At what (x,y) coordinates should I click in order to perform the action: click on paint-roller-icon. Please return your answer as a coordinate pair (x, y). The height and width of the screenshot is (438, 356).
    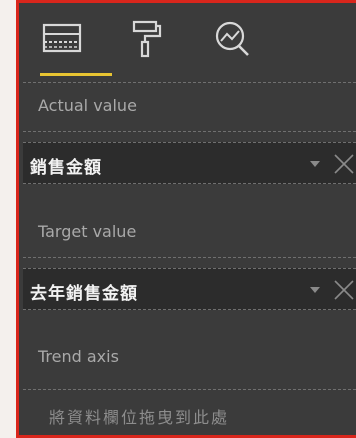
    Looking at the image, I should click on (147, 39).